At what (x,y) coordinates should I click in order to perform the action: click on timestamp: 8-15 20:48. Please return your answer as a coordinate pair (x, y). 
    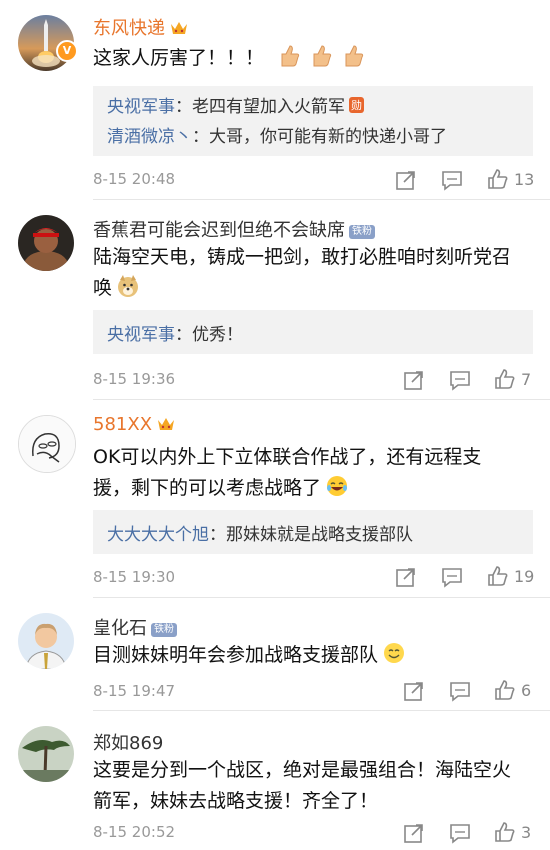
    Looking at the image, I should click on (134, 179).